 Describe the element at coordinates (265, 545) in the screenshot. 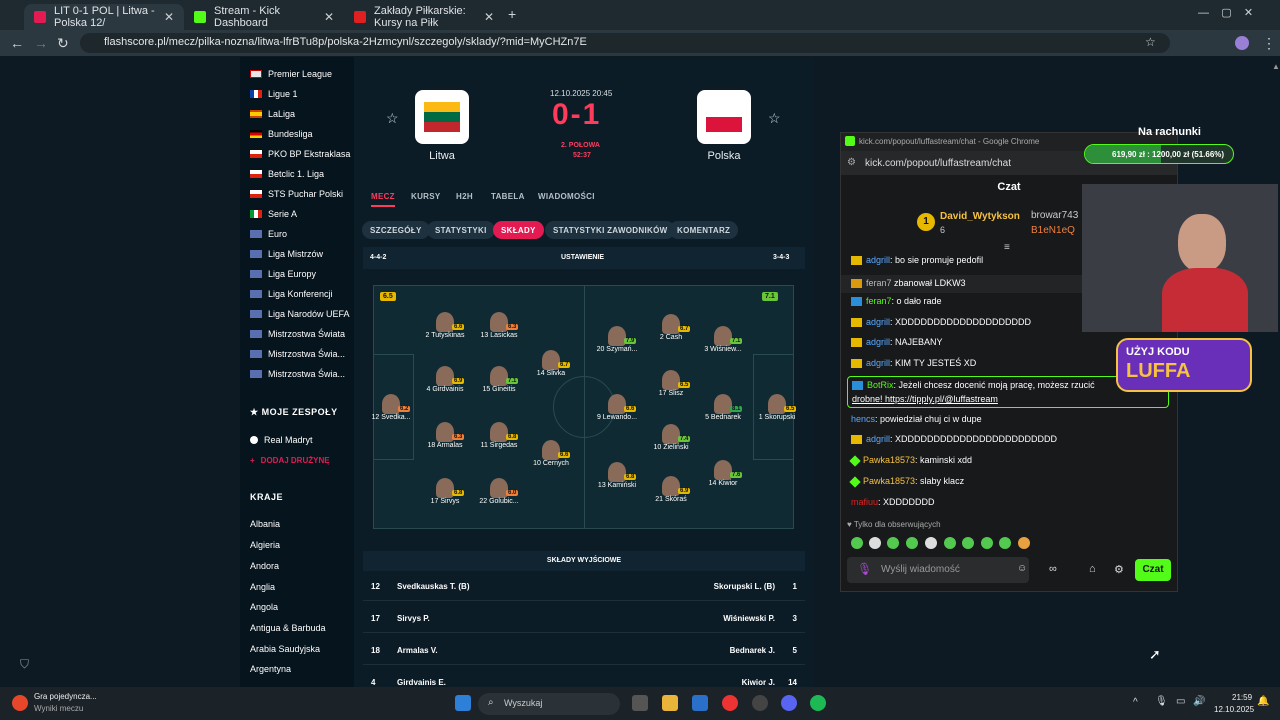

I see `country-item: Algieria` at that location.